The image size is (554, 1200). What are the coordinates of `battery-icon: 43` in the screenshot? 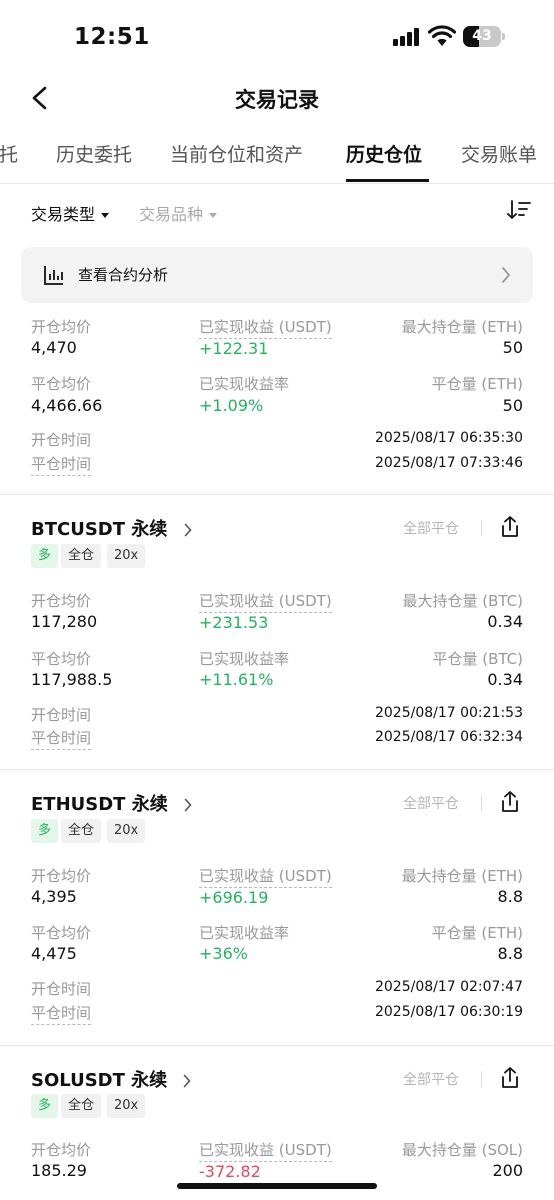 It's located at (484, 36).